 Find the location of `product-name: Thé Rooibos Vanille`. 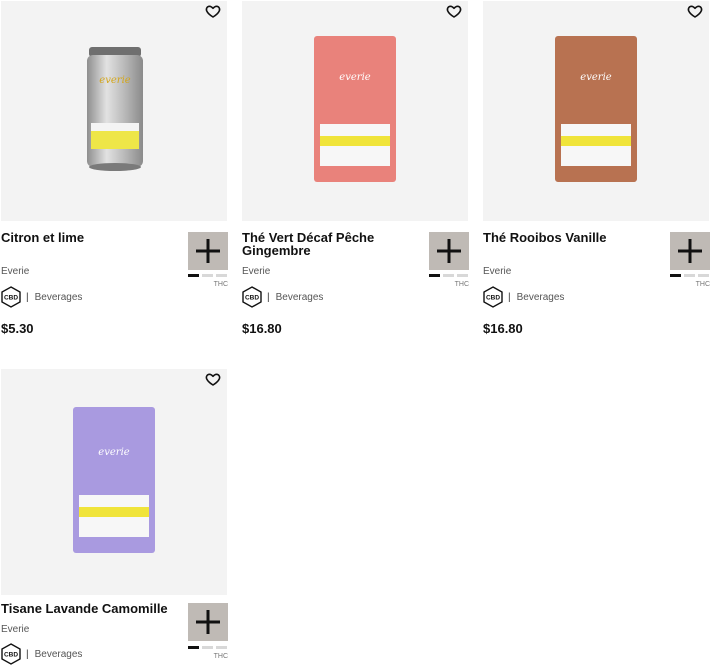

product-name: Thé Rooibos Vanille is located at coordinates (572, 237).